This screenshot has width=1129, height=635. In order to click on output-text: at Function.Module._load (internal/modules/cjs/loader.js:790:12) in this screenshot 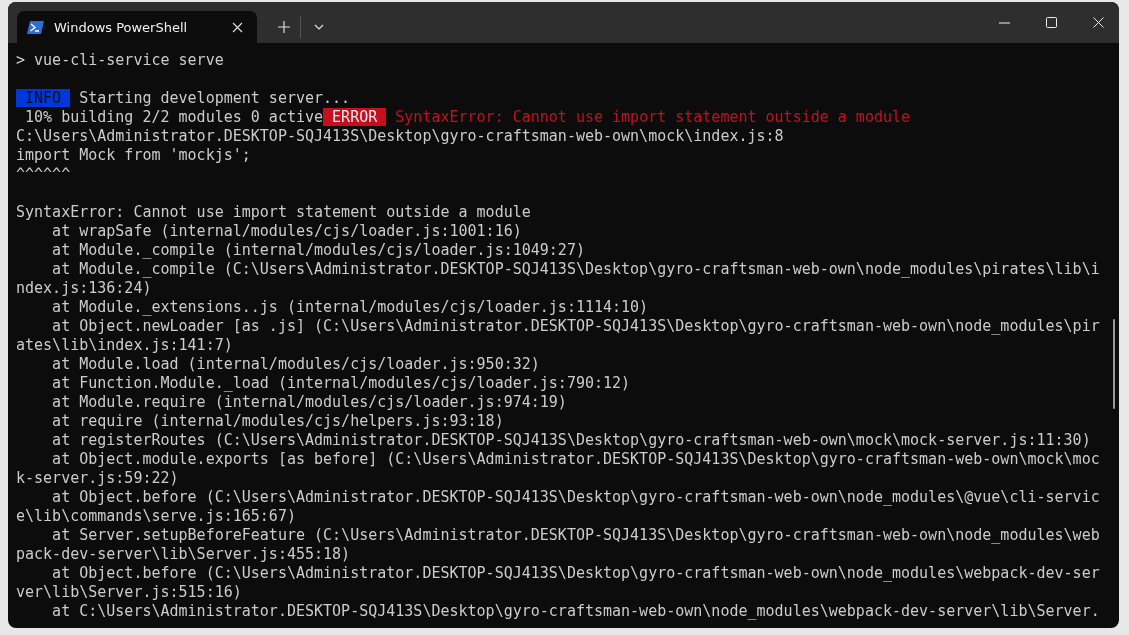, I will do `click(341, 383)`.